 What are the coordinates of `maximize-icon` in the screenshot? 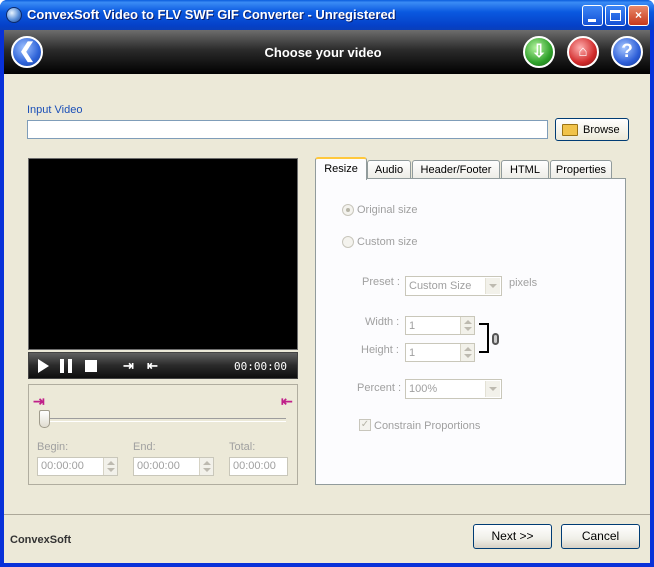 It's located at (615, 15).